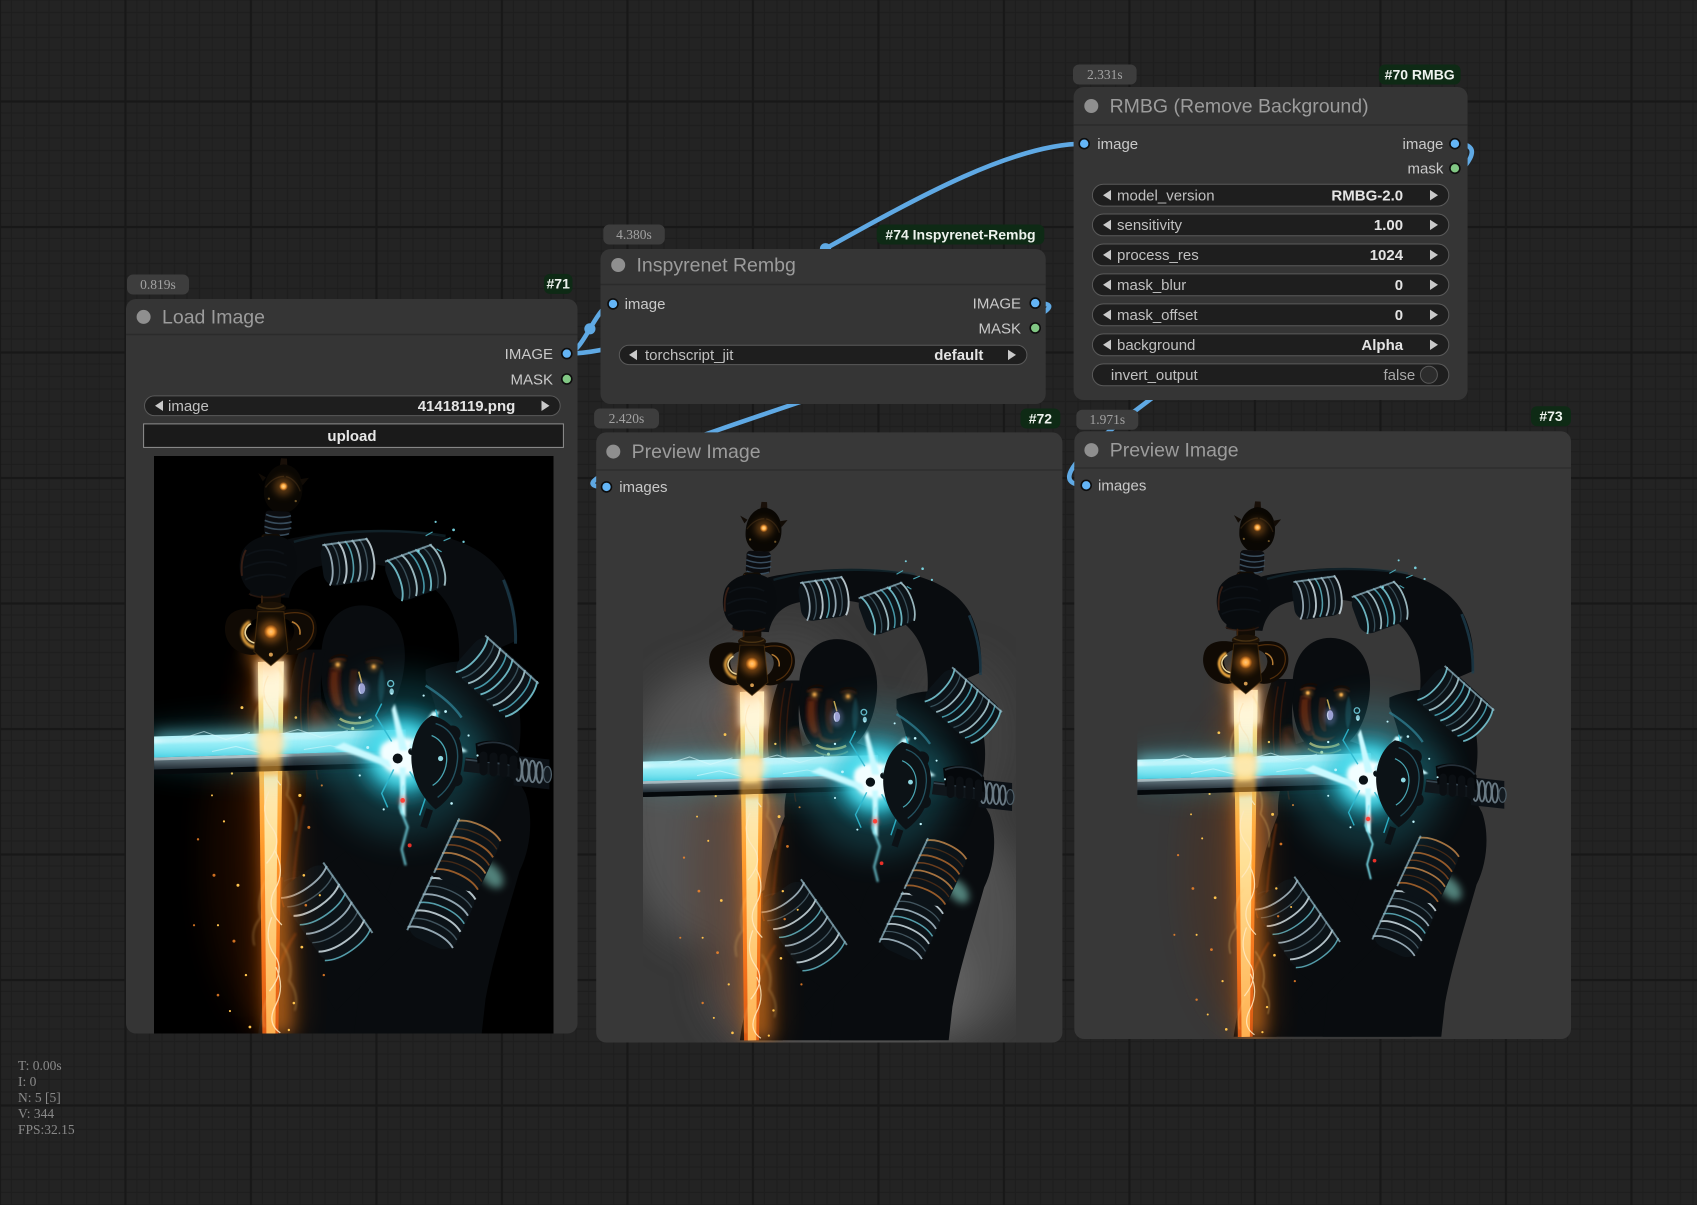 Image resolution: width=1697 pixels, height=1205 pixels. Describe the element at coordinates (627, 418) in the screenshot. I see `svg-text: 2.420s` at that location.